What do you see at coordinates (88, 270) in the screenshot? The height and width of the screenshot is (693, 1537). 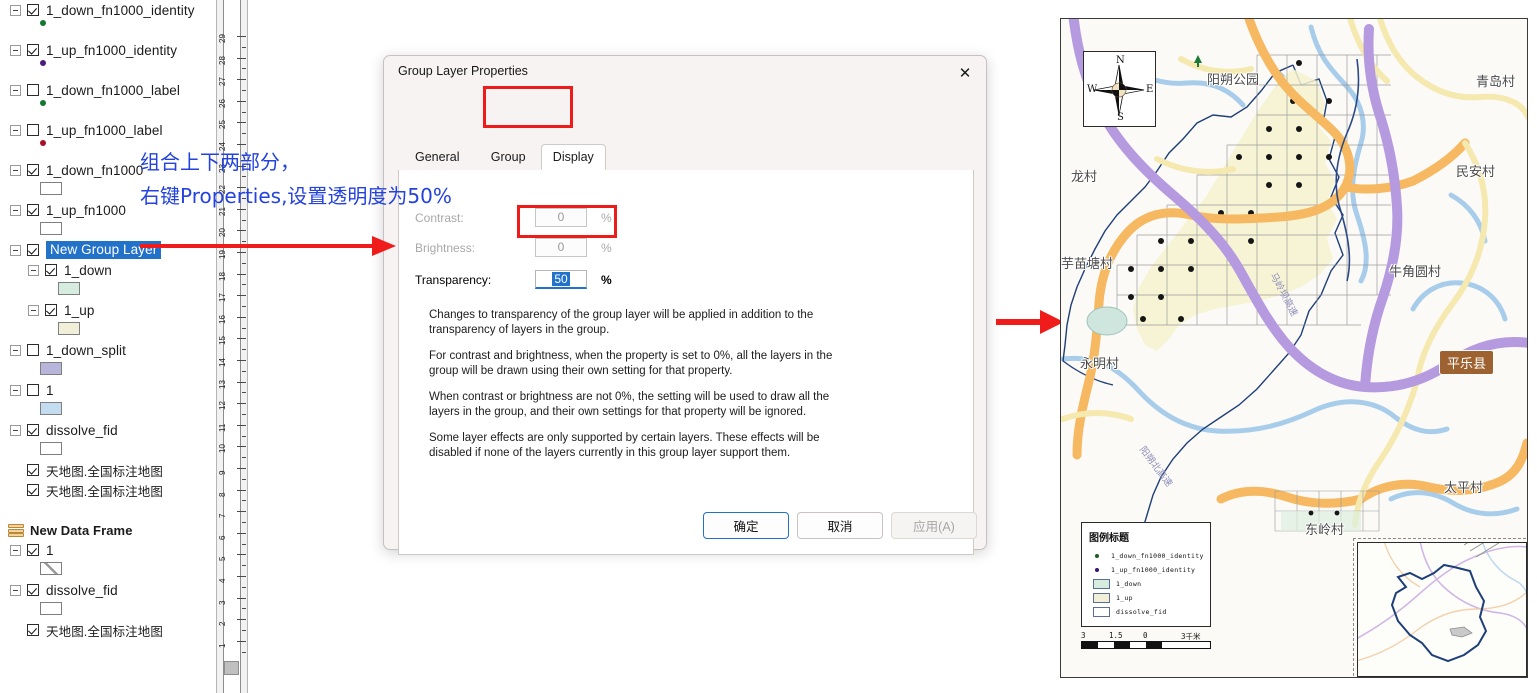 I see `layer-name: 1_down` at bounding box center [88, 270].